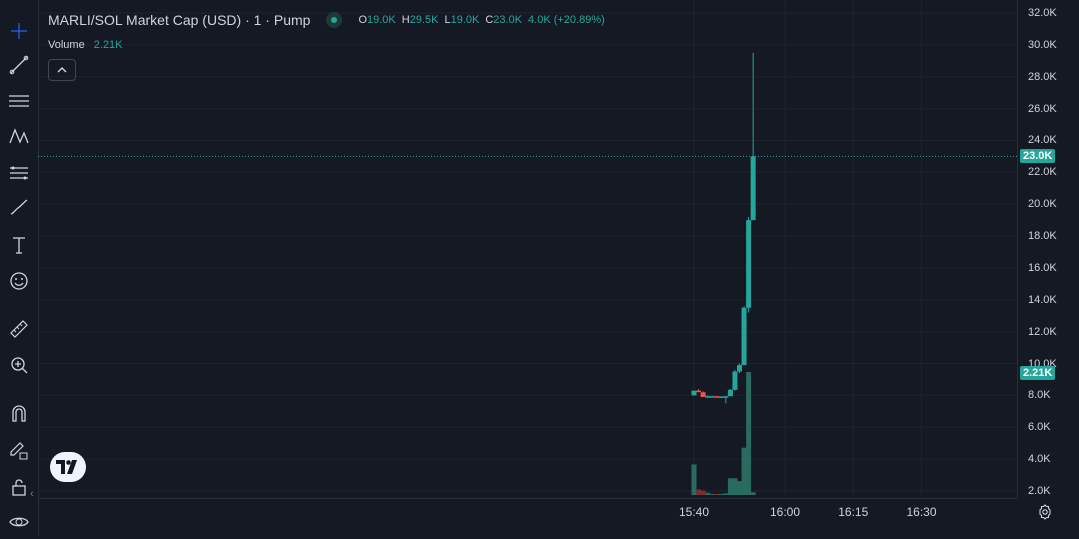  I want to click on time-tick-label: 16:15, so click(853, 512).